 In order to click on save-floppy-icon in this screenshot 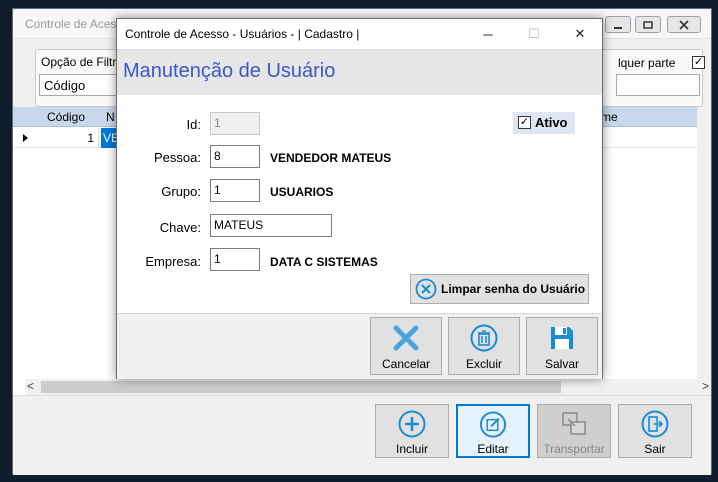, I will do `click(562, 338)`.